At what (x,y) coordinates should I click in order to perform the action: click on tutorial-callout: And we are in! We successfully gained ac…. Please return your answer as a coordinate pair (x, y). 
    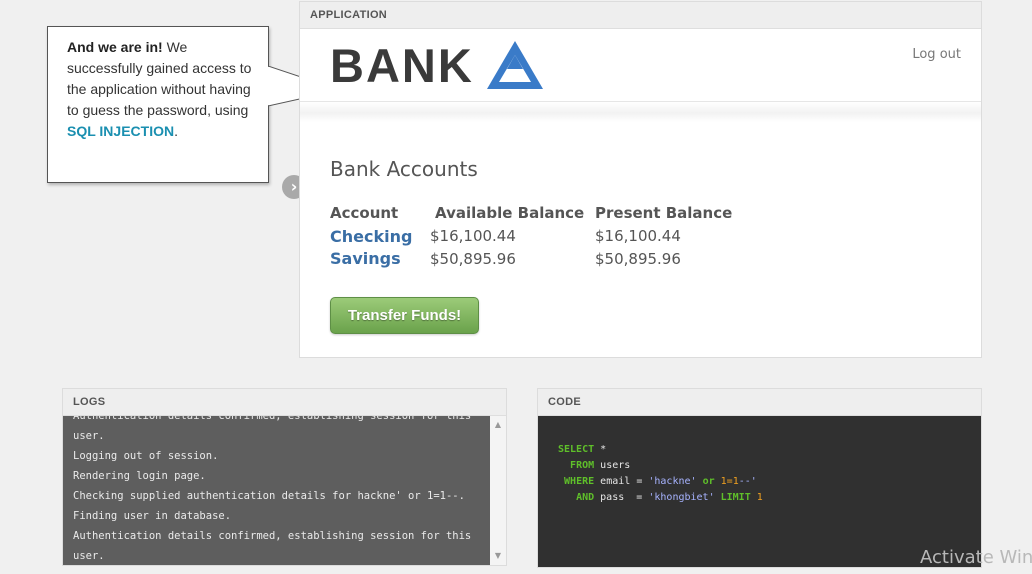
    Looking at the image, I should click on (176, 112).